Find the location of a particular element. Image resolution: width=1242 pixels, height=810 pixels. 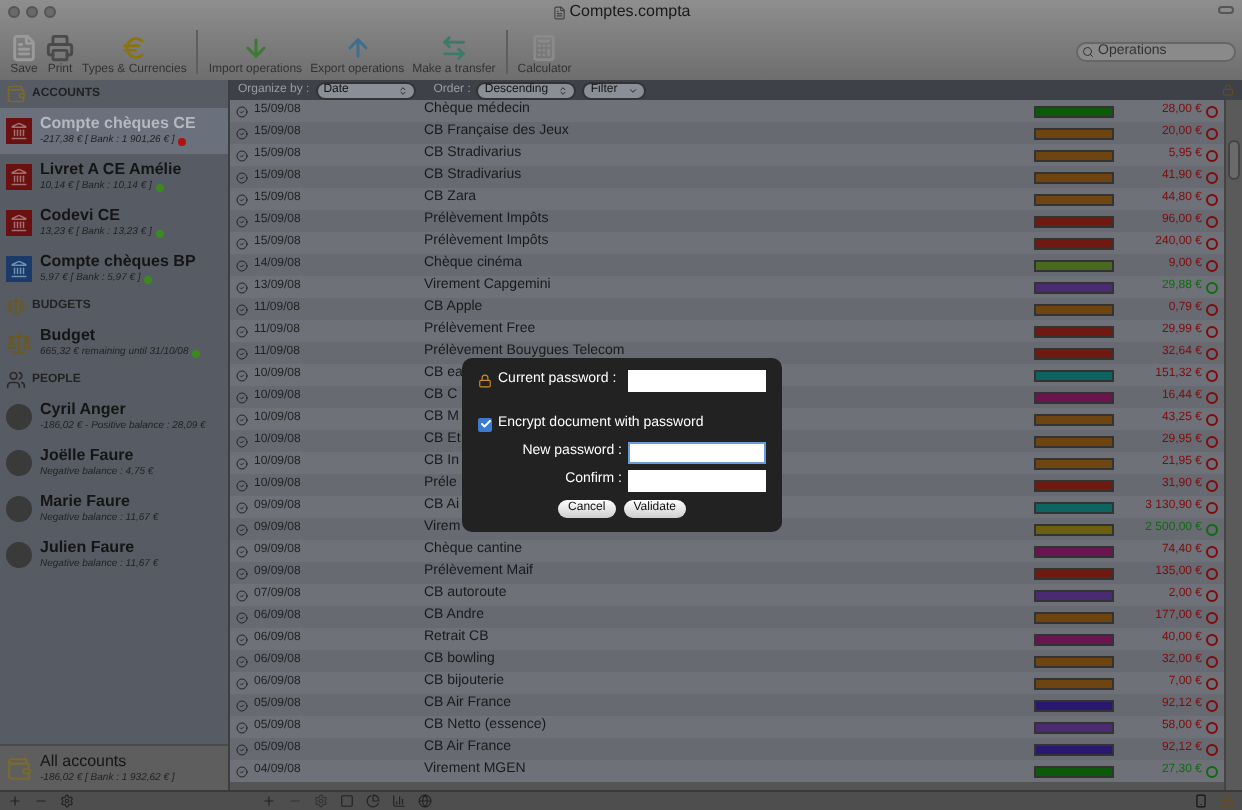

item-name: Compte chèques BP is located at coordinates (118, 262).